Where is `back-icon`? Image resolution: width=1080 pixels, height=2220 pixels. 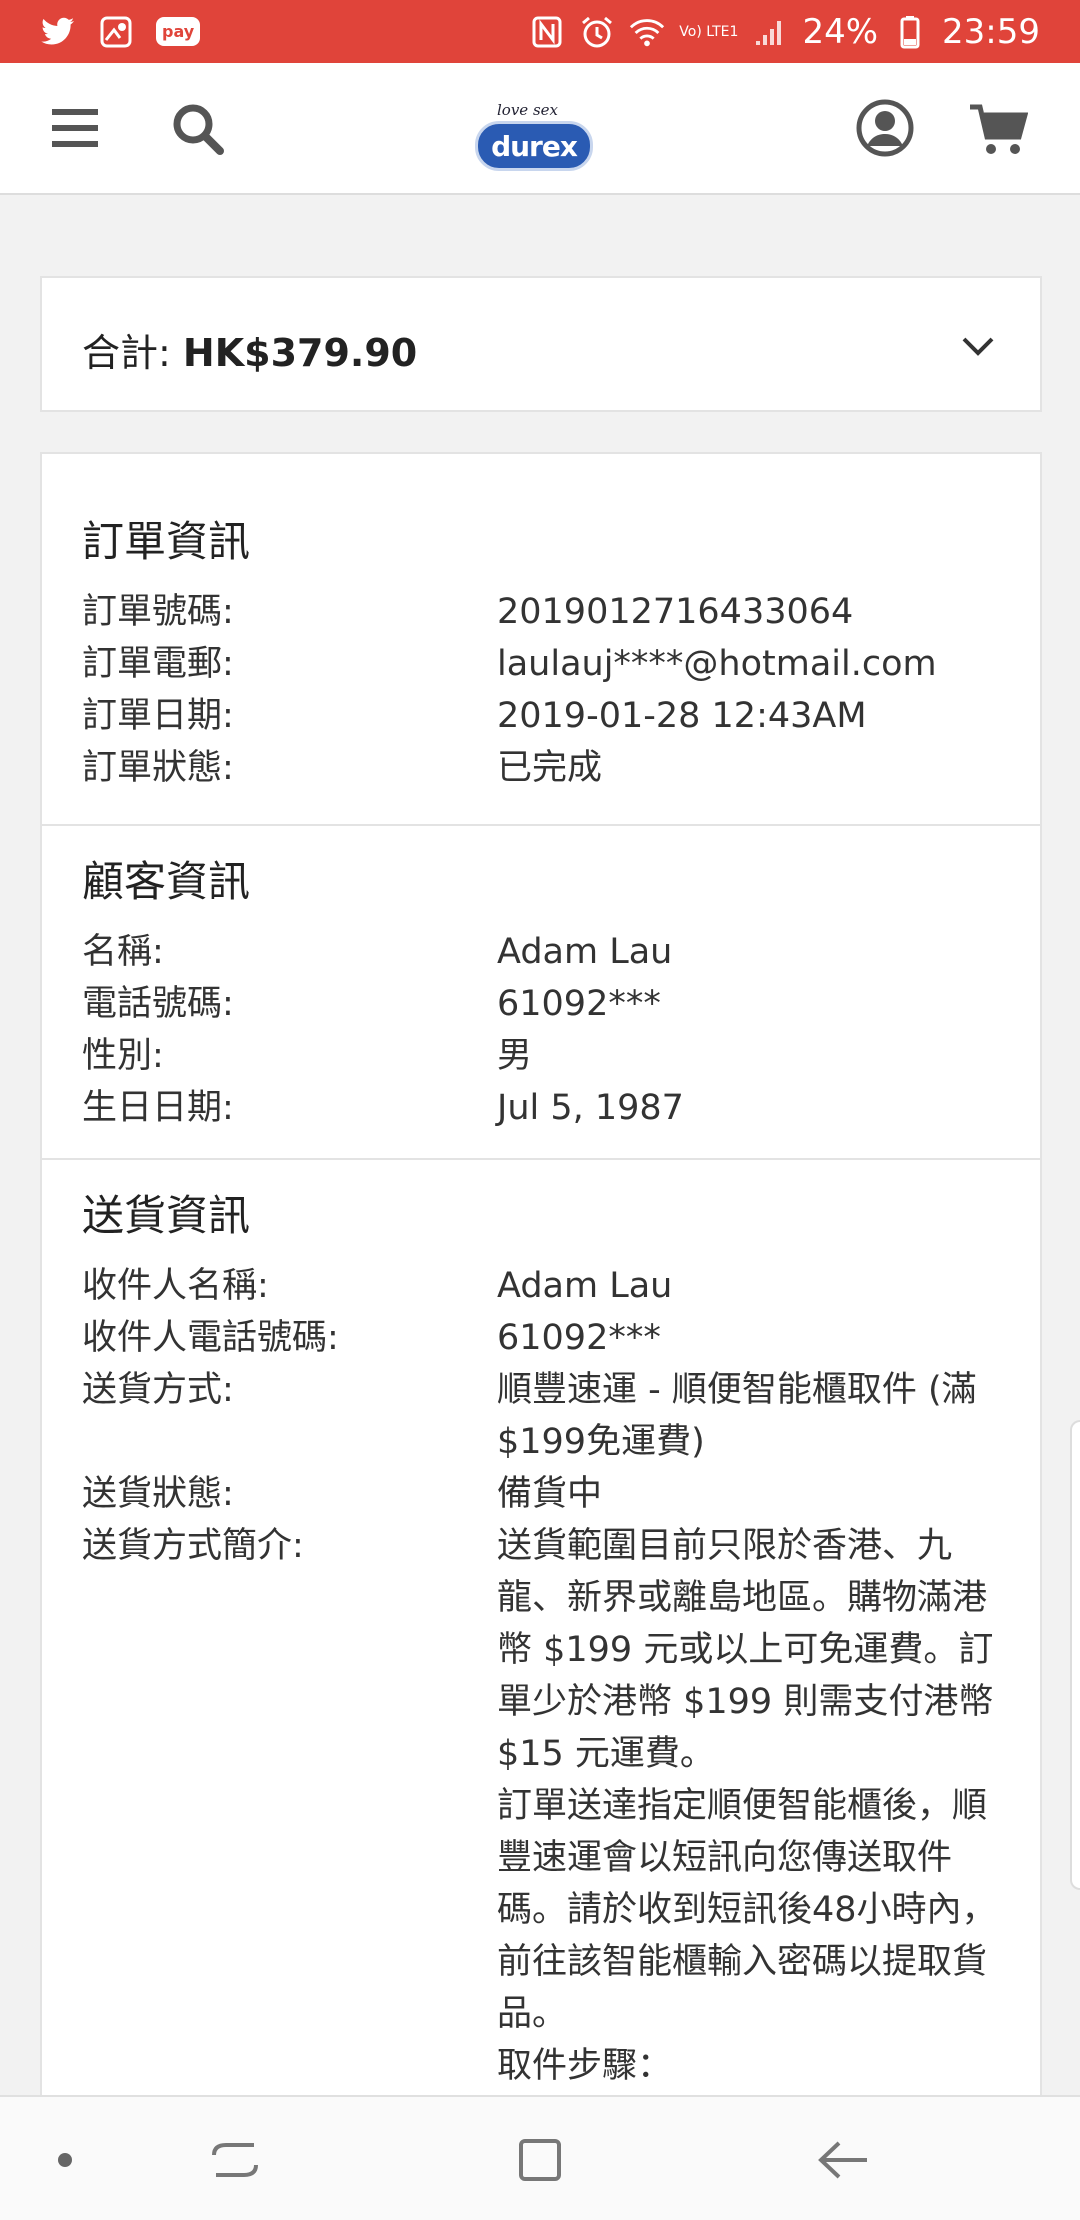 back-icon is located at coordinates (843, 2160).